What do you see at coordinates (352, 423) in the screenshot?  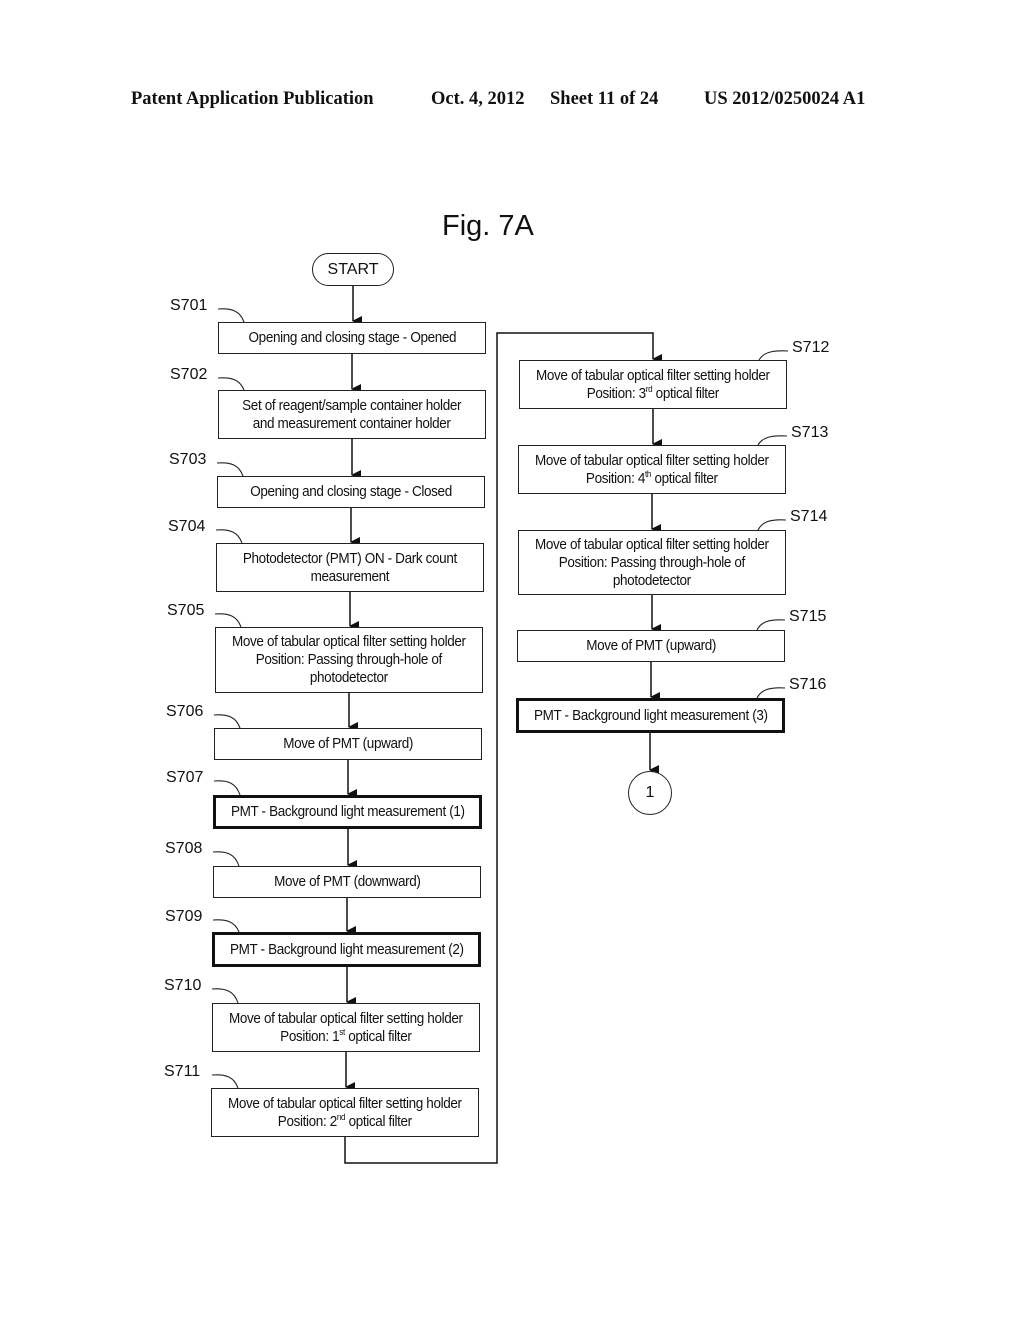 I see `step-text-line: and measurement container holder` at bounding box center [352, 423].